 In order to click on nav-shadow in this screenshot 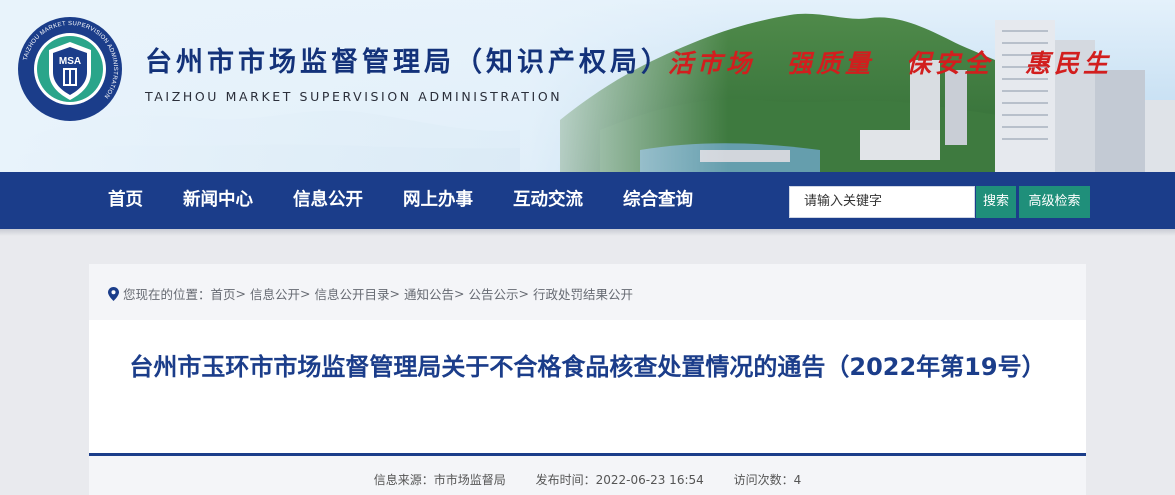, I will do `click(587, 232)`.